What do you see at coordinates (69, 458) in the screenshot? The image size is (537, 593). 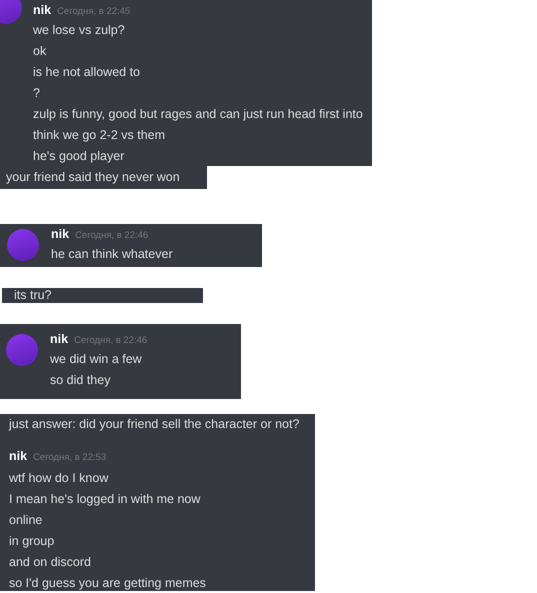 I see `timestamp: Сегодня, в 22:53` at bounding box center [69, 458].